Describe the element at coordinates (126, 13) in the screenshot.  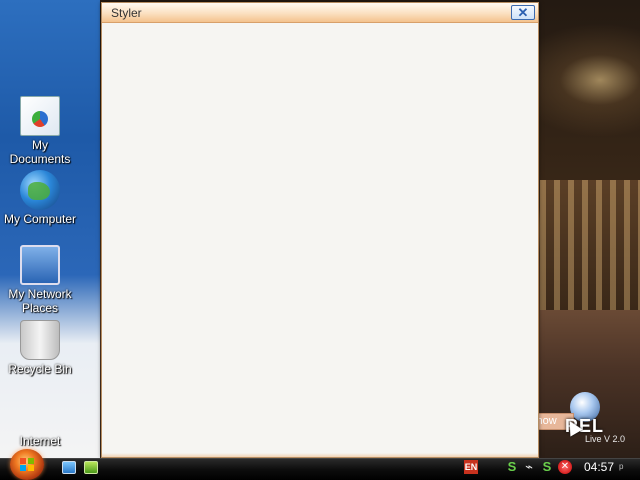
I see `window-title: Styler` at that location.